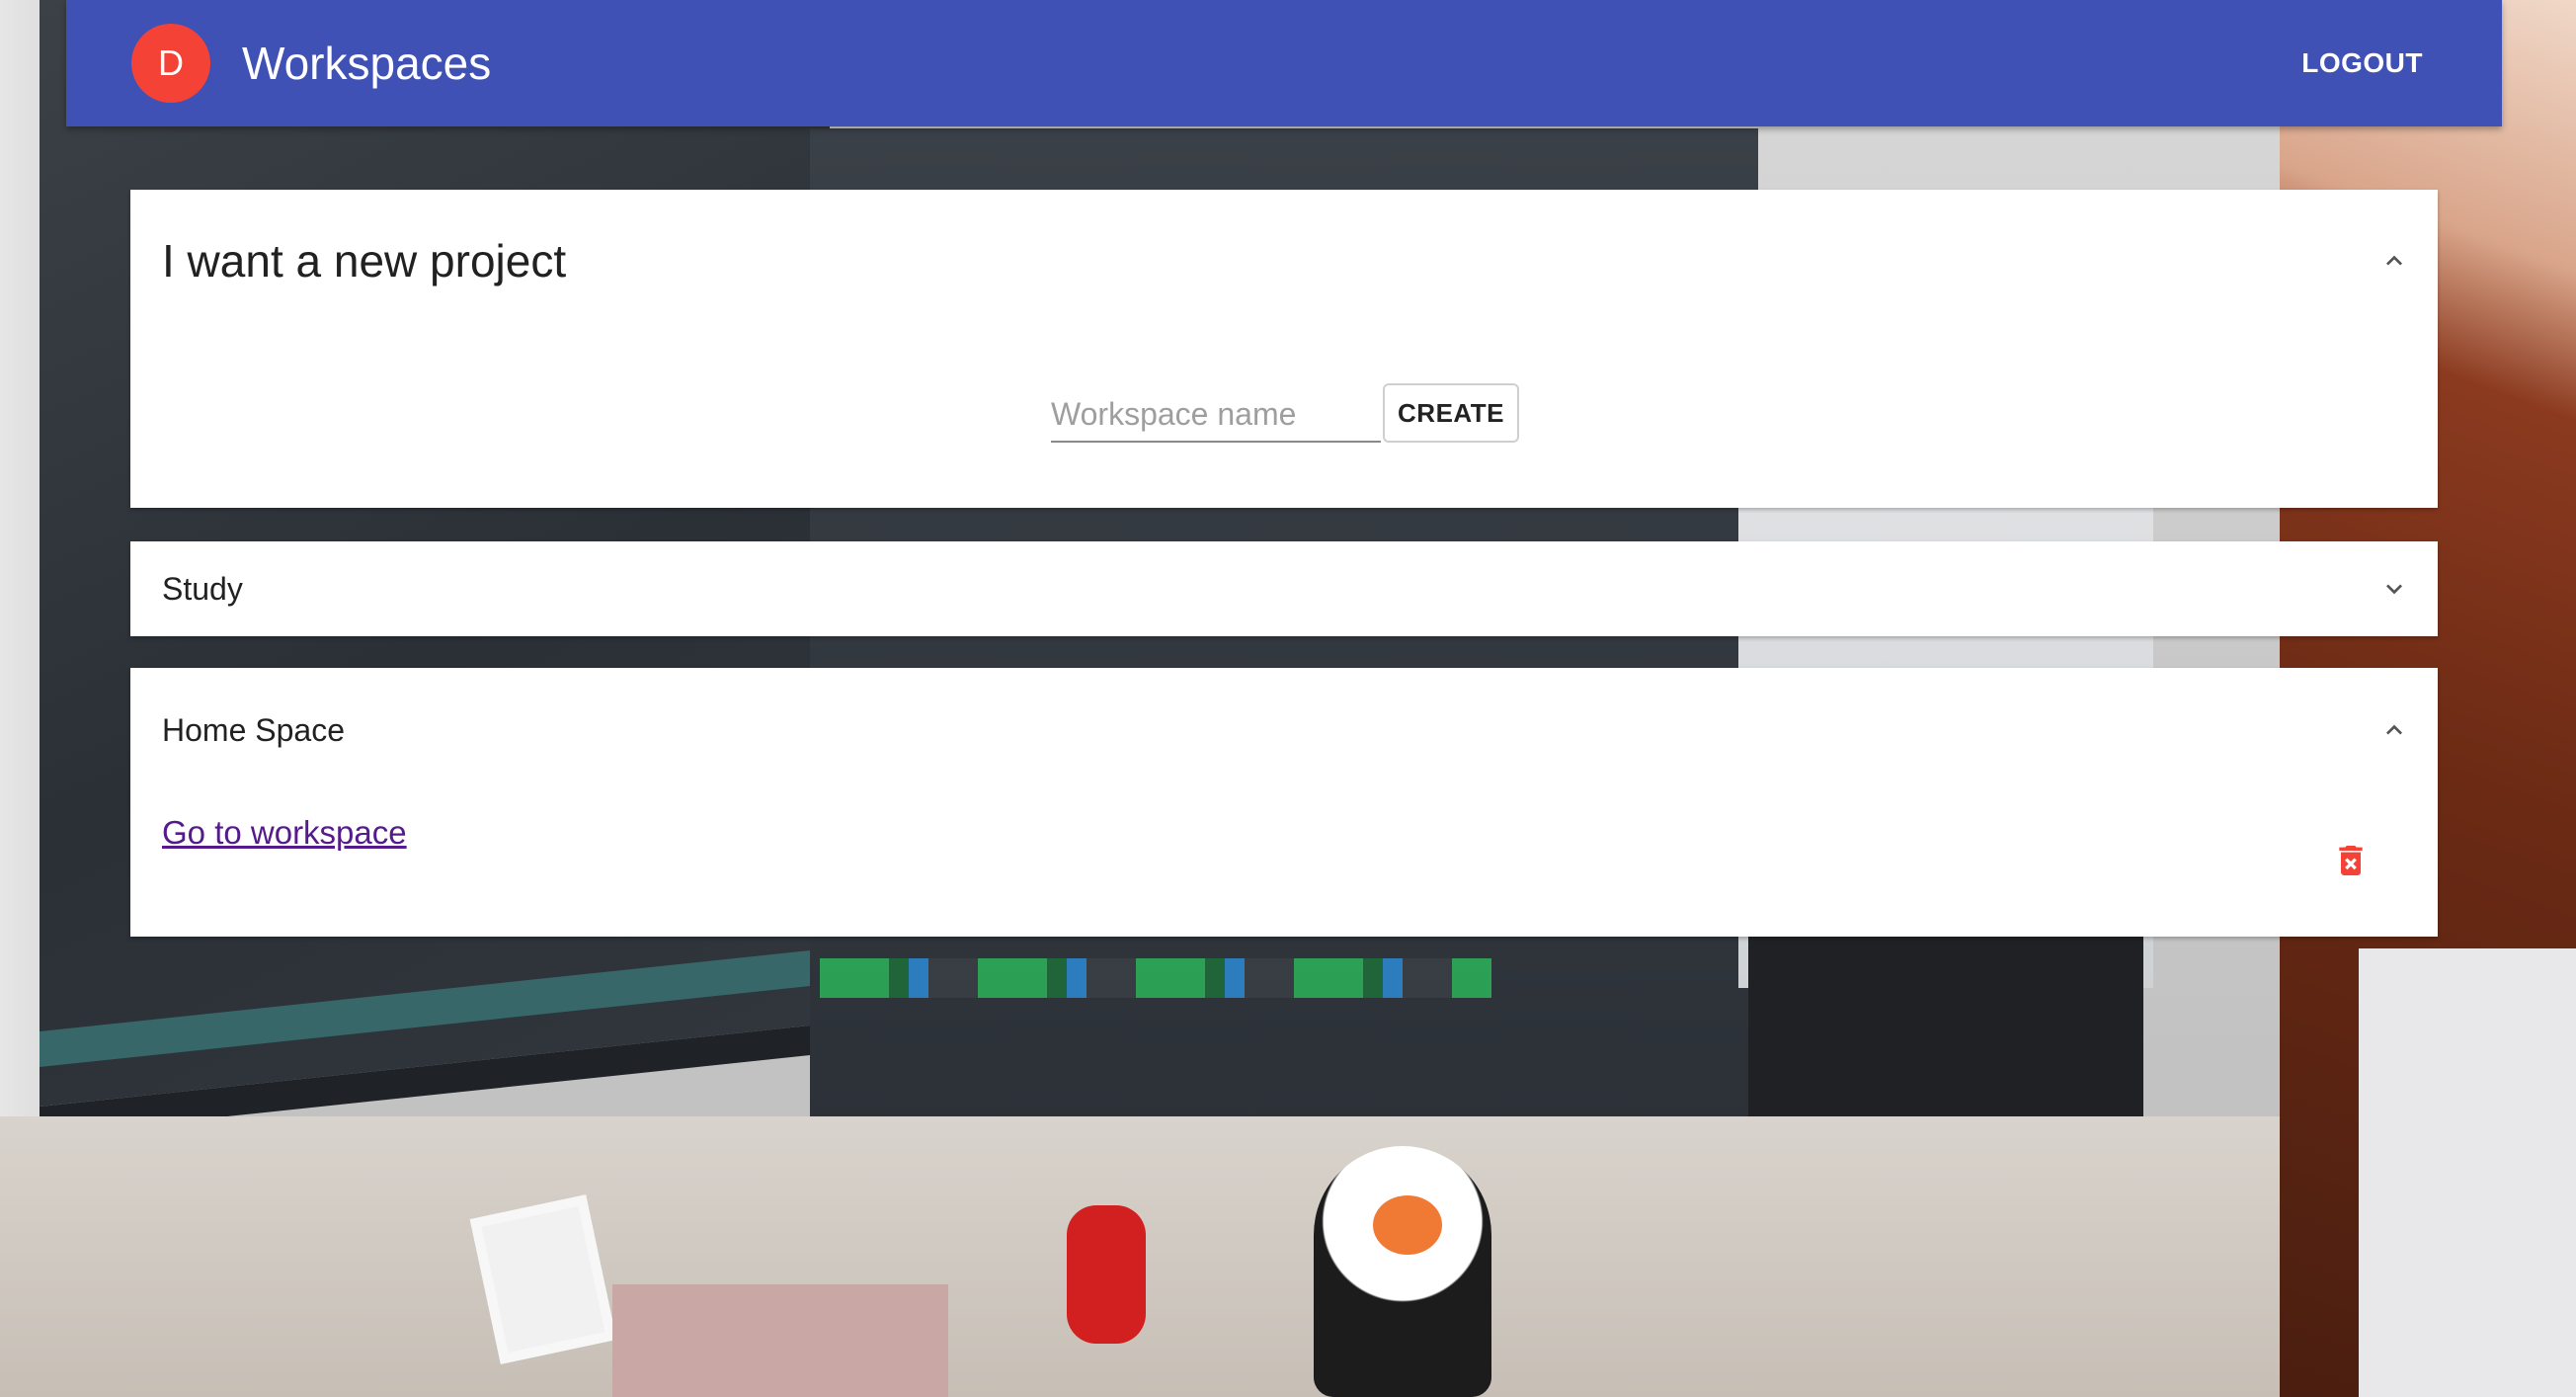  Describe the element at coordinates (202, 589) in the screenshot. I see `workspace-name: Study` at that location.